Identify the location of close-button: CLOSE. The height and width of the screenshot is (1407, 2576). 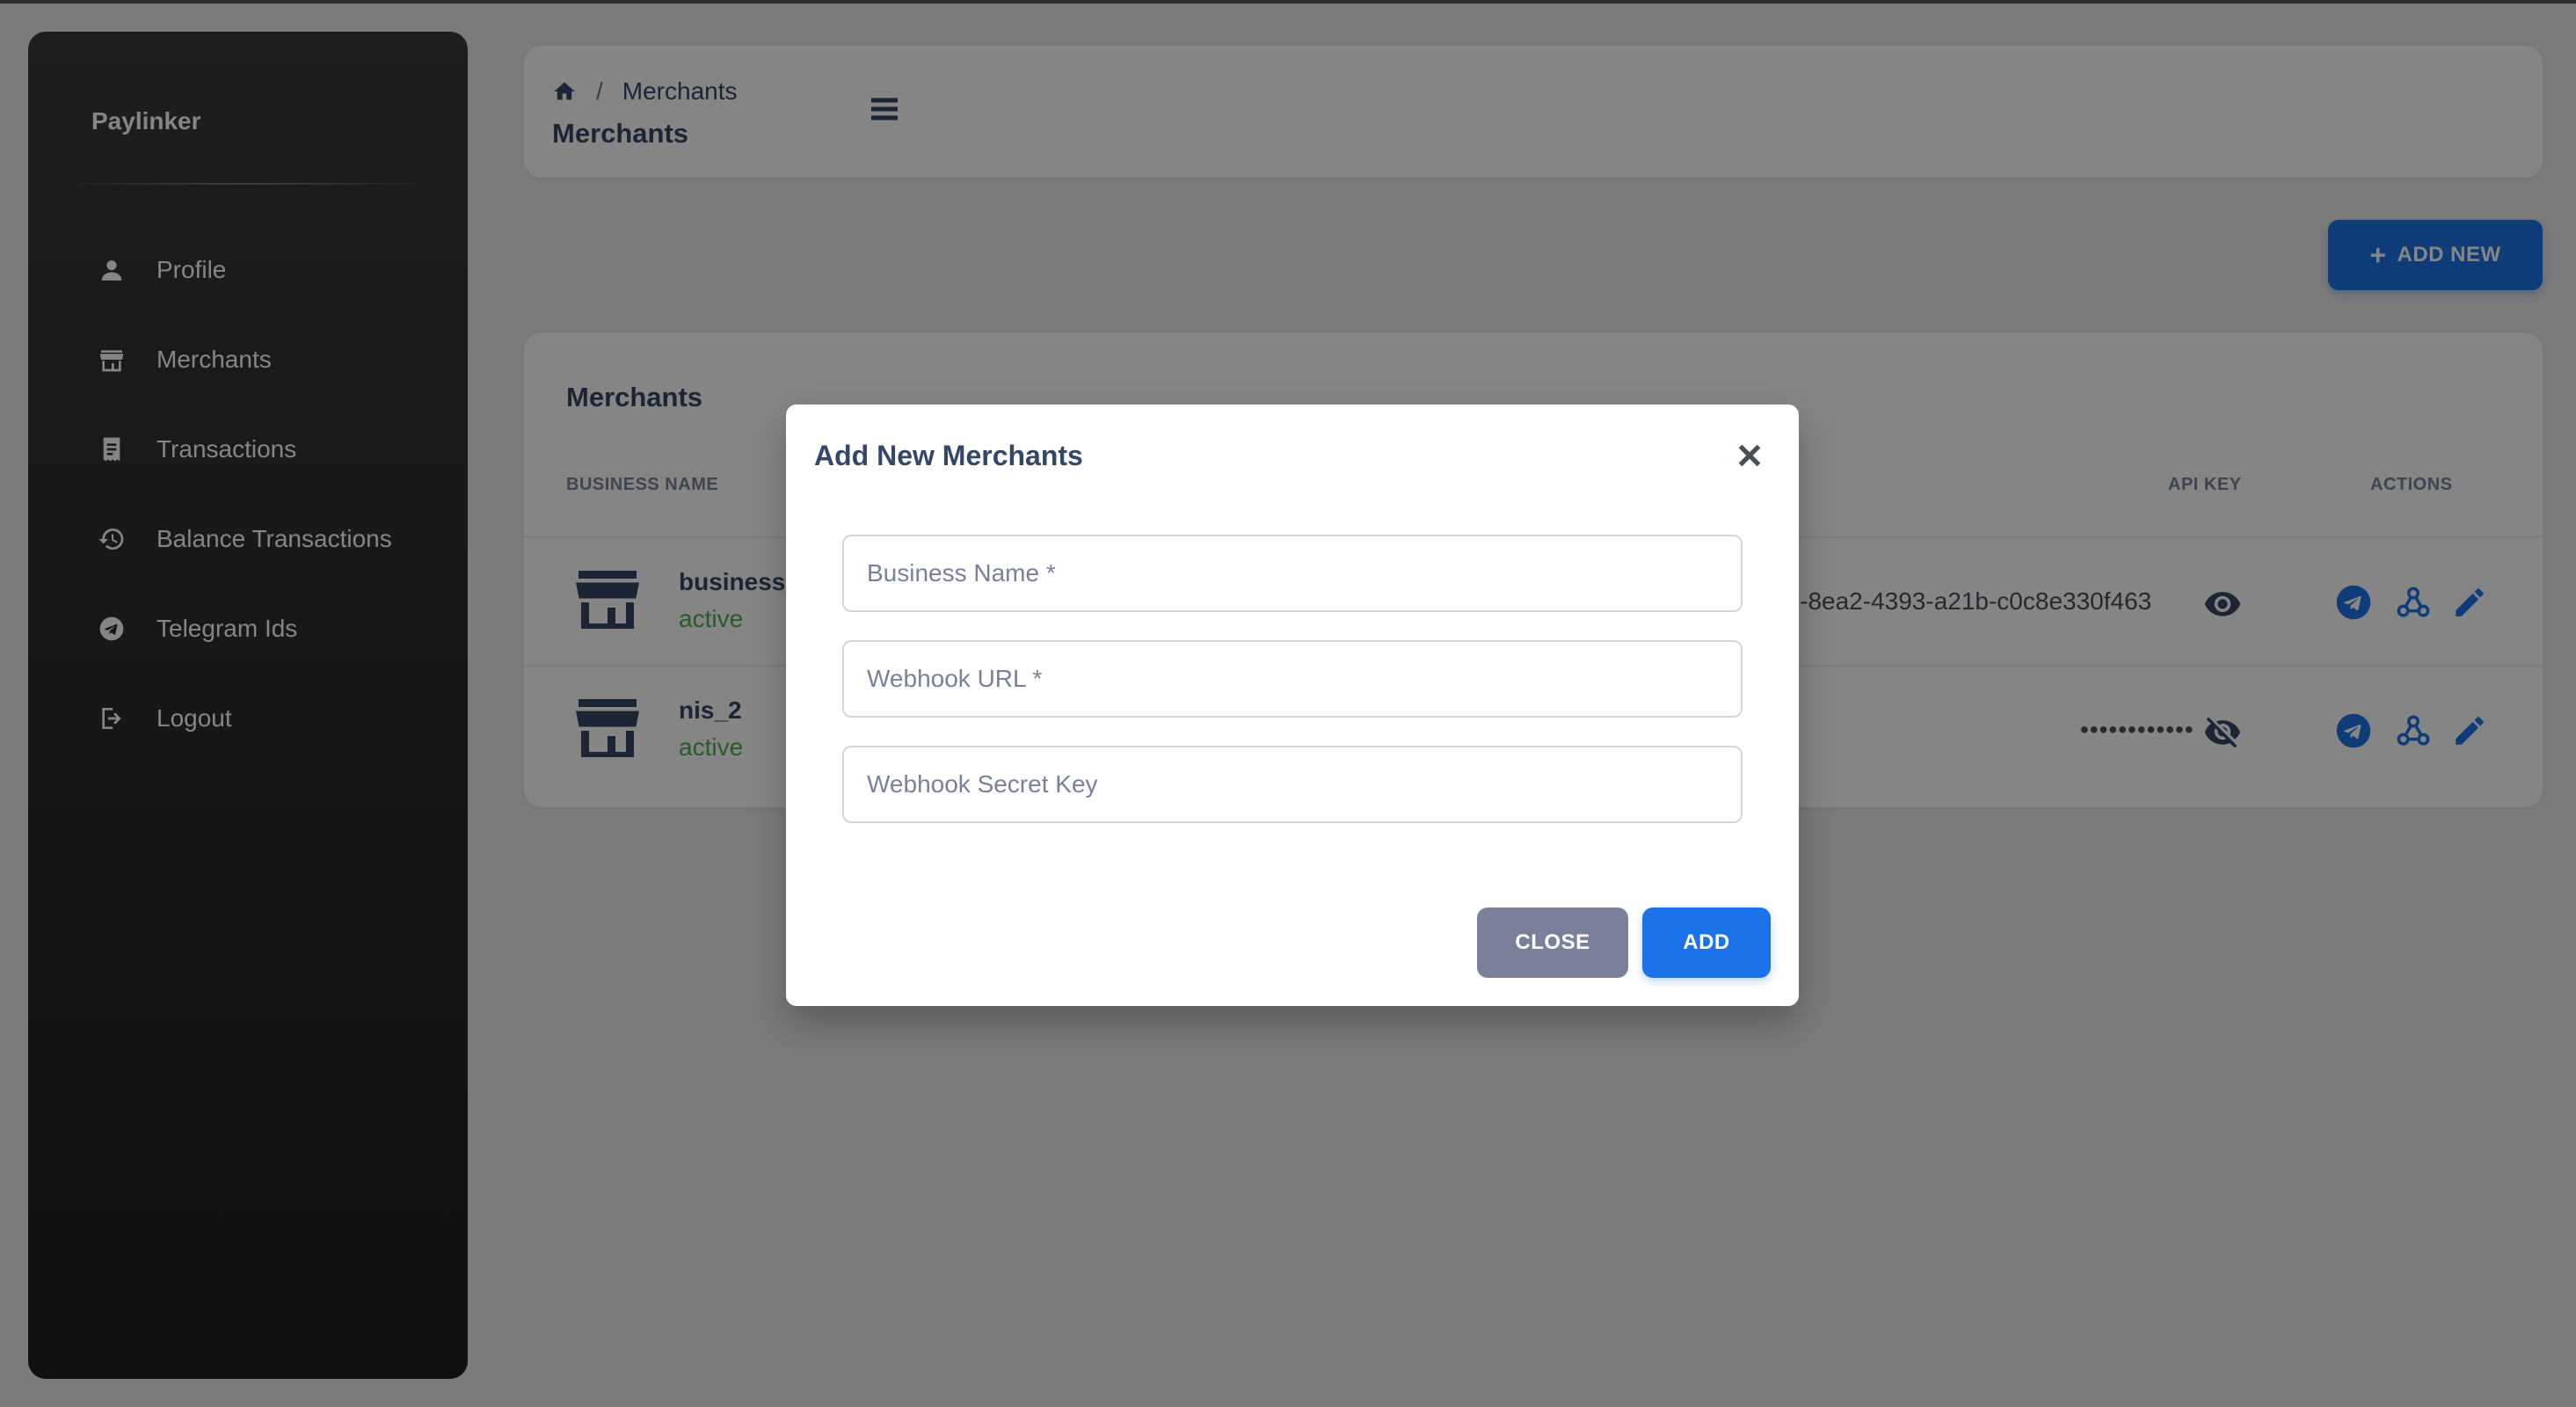
(1552, 943).